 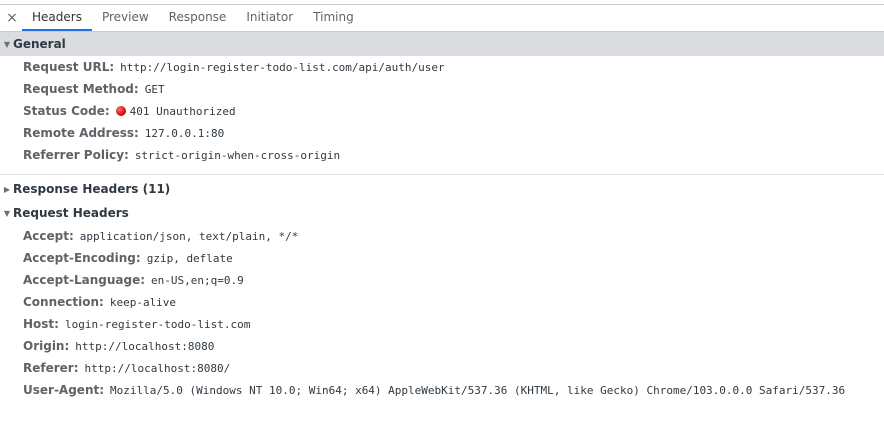 What do you see at coordinates (442, 324) in the screenshot?
I see `request-header-row: Host: login-register-todo-list.com` at bounding box center [442, 324].